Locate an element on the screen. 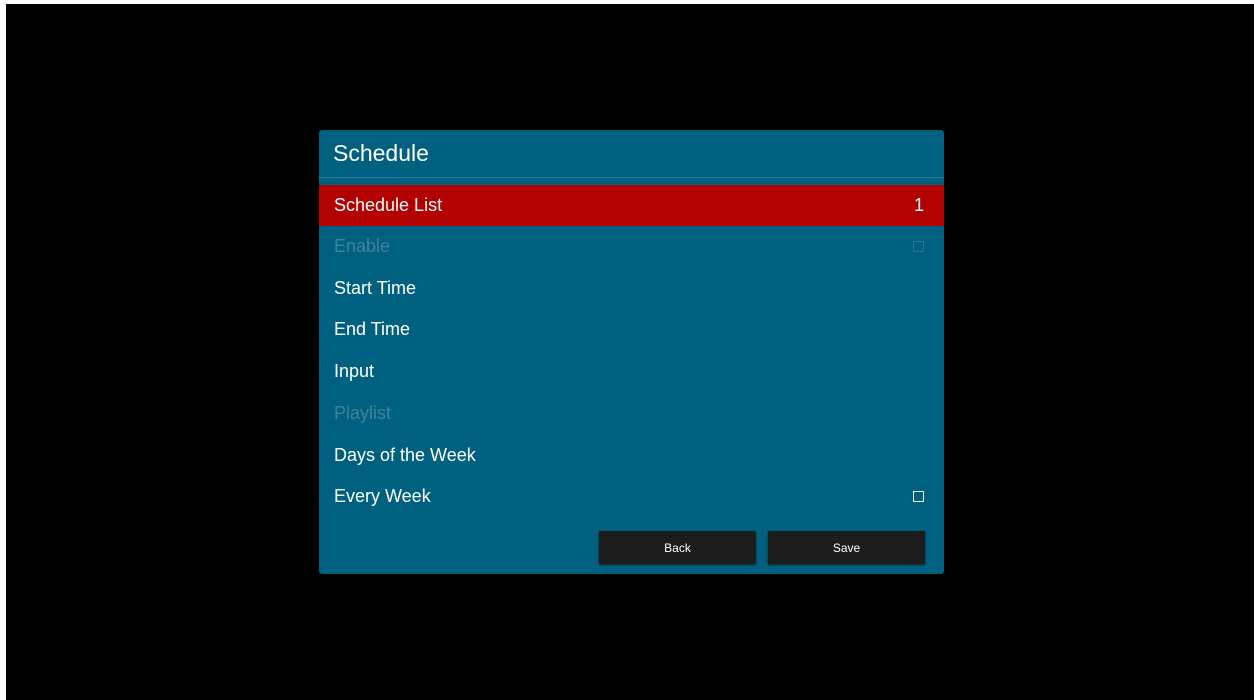 The image size is (1254, 700). back-button: Back is located at coordinates (677, 547).